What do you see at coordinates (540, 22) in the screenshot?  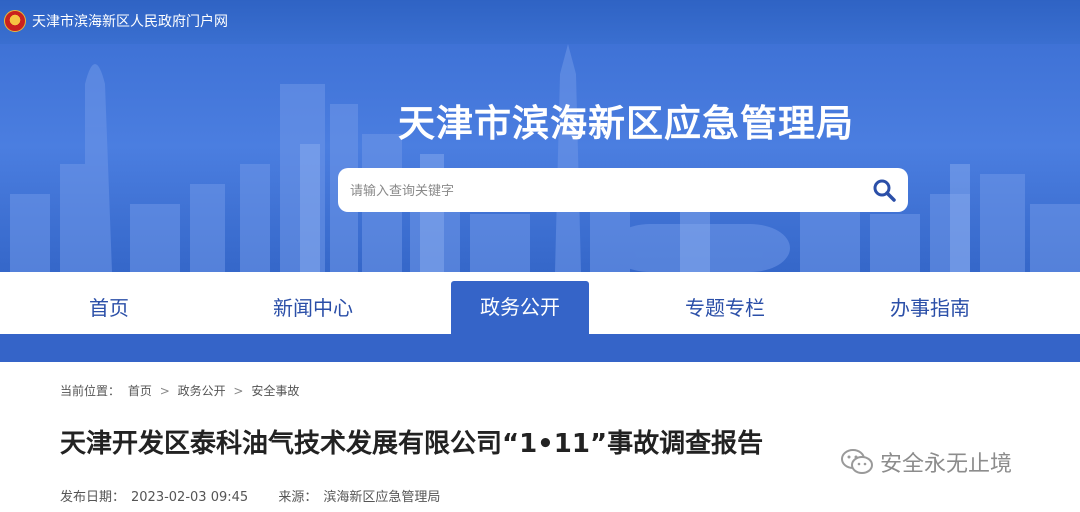 I see `portal-header-bar: 天津市滨海新区人民政府门户网` at bounding box center [540, 22].